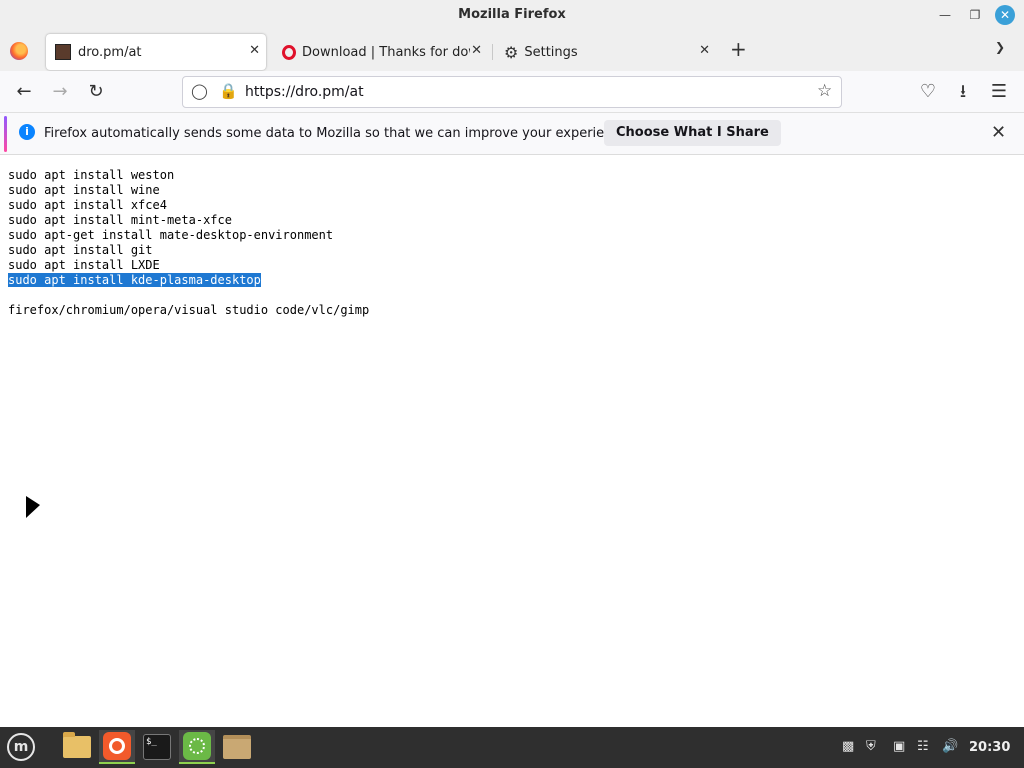 The image size is (1024, 768). What do you see at coordinates (998, 132) in the screenshot?
I see `close-notification-icon: ✕` at bounding box center [998, 132].